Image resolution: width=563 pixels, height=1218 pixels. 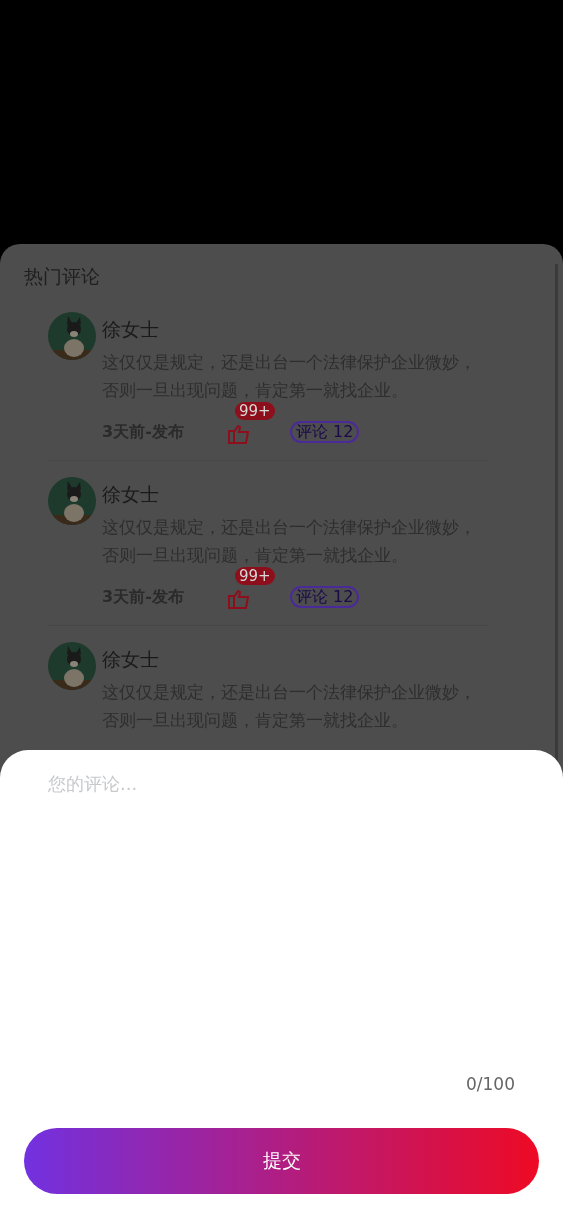 I want to click on char-counter: 0/100, so click(x=490, y=1084).